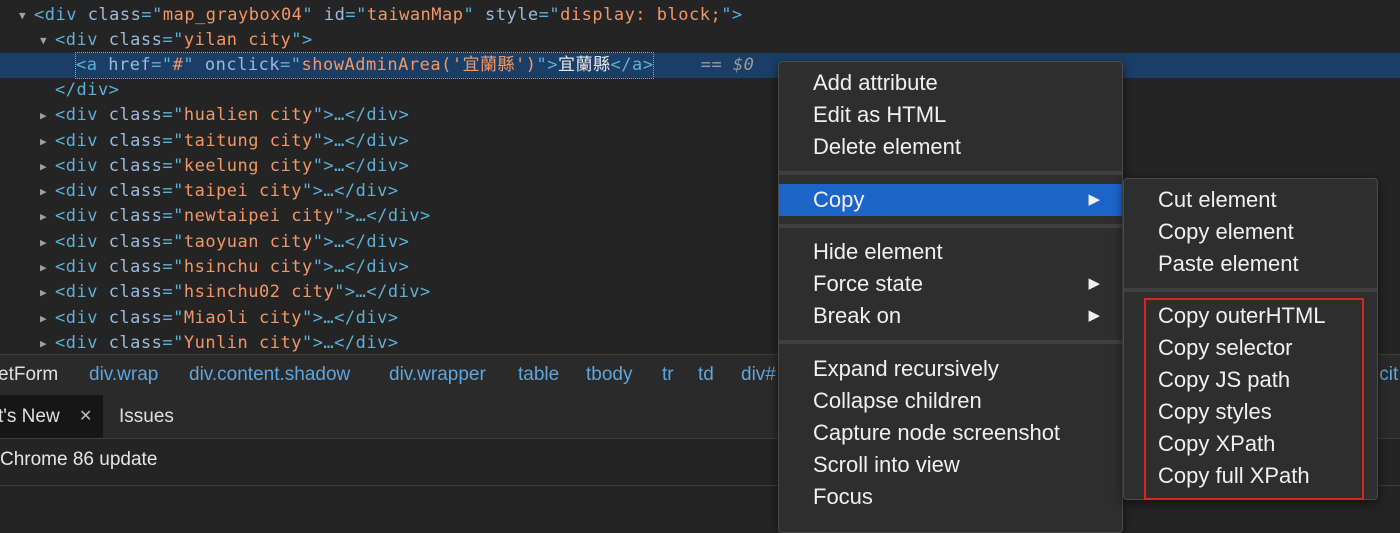  I want to click on tab-label: t's New, so click(30, 416).